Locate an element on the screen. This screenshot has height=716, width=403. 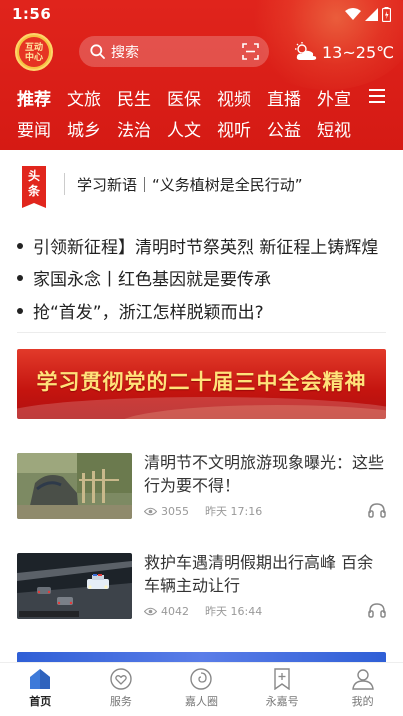
banner-text: 学习贯彻党的二十届三中全会精神 is located at coordinates (201, 381).